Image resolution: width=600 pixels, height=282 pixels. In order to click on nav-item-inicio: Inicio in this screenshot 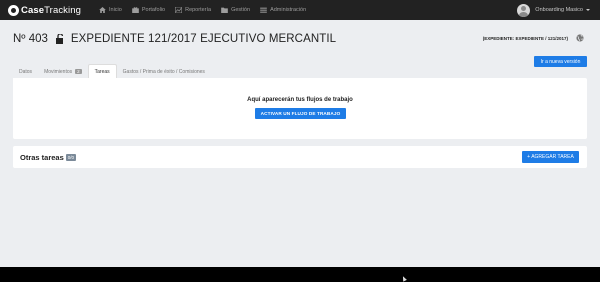, I will do `click(110, 10)`.